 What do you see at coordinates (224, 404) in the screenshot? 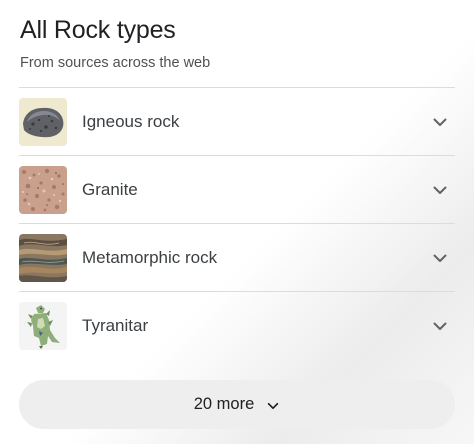
I see `show-more-label: 20 more` at bounding box center [224, 404].